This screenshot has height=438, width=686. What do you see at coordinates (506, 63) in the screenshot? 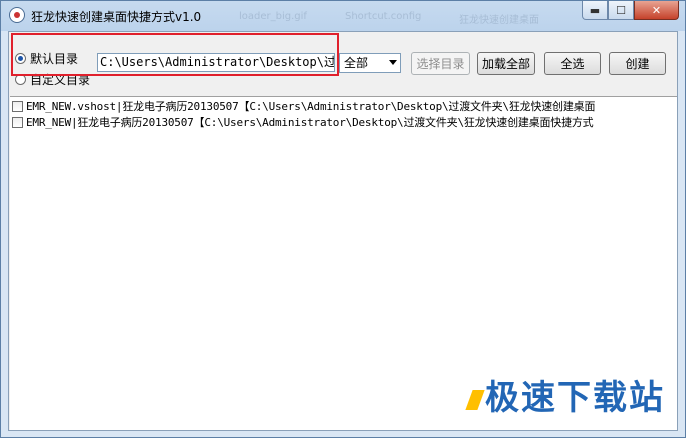
I see `load-all-button: 加载全部` at bounding box center [506, 63].